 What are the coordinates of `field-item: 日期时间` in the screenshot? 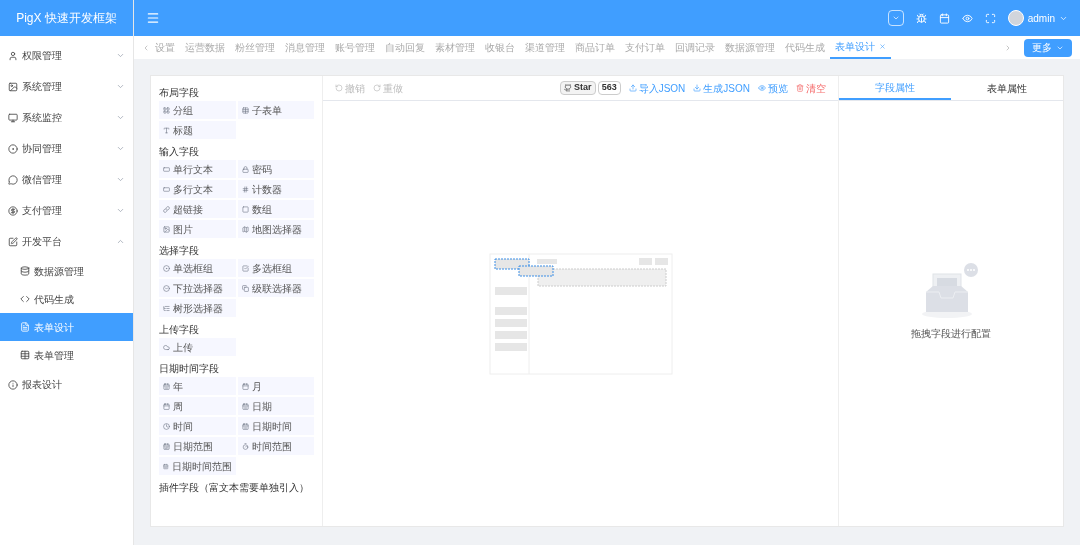 It's located at (275, 426).